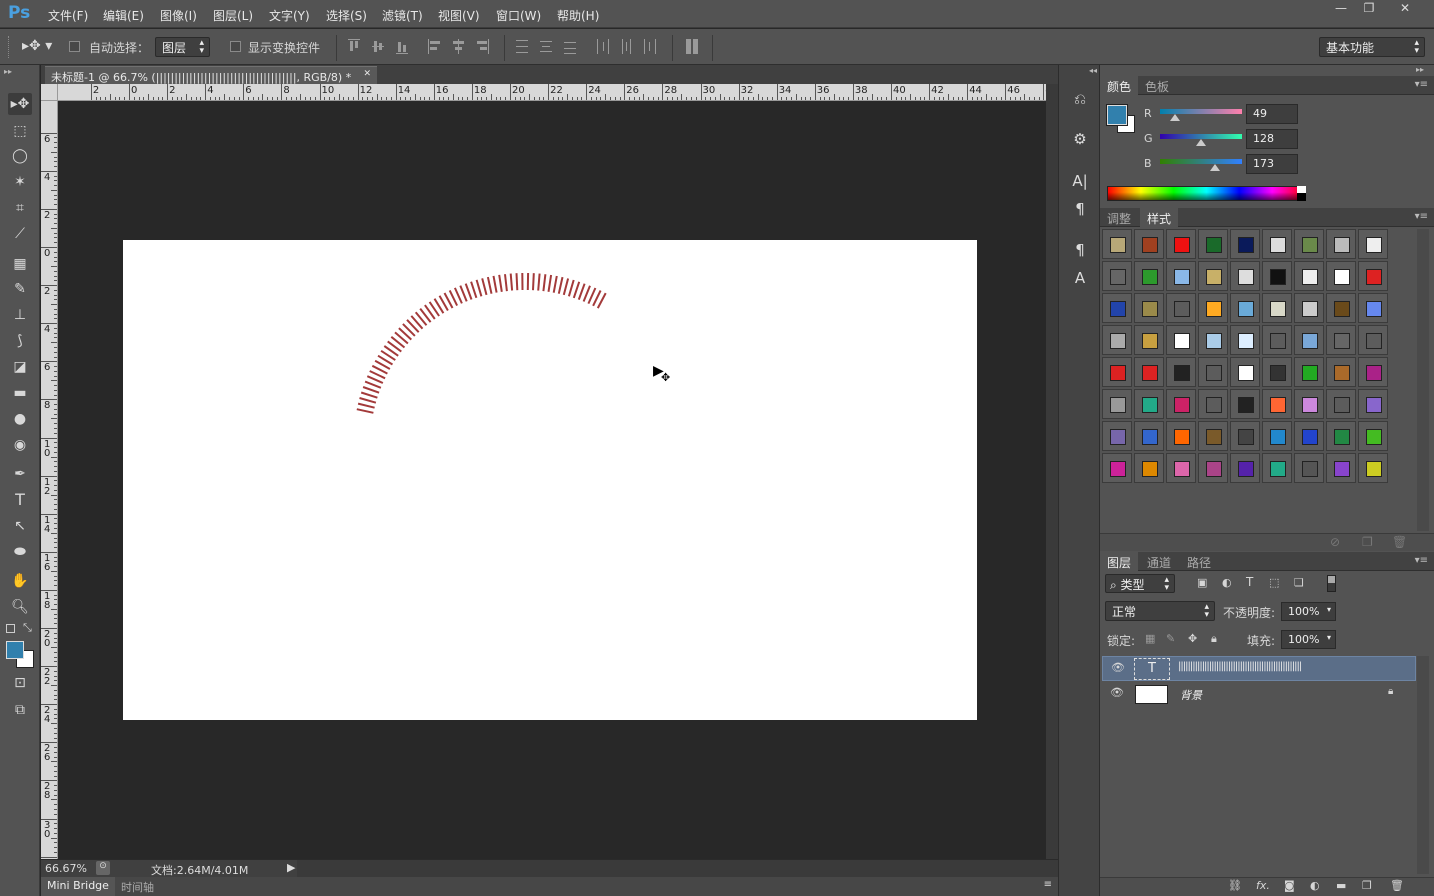  I want to click on align-top-icon, so click(354, 47).